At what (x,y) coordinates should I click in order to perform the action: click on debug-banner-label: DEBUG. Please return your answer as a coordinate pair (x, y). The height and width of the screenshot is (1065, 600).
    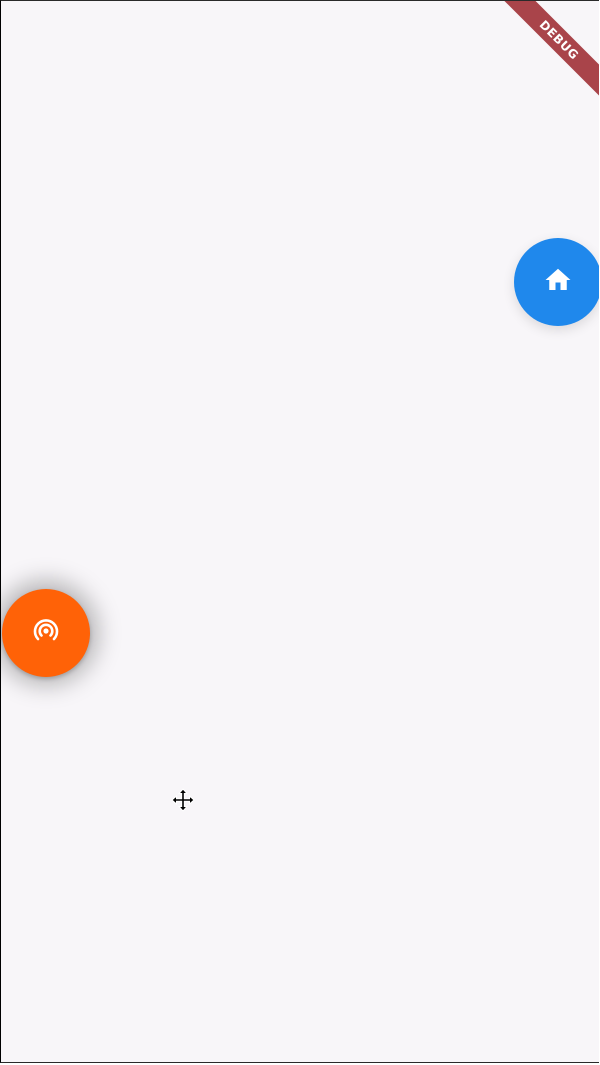
    Looking at the image, I should click on (546, 53).